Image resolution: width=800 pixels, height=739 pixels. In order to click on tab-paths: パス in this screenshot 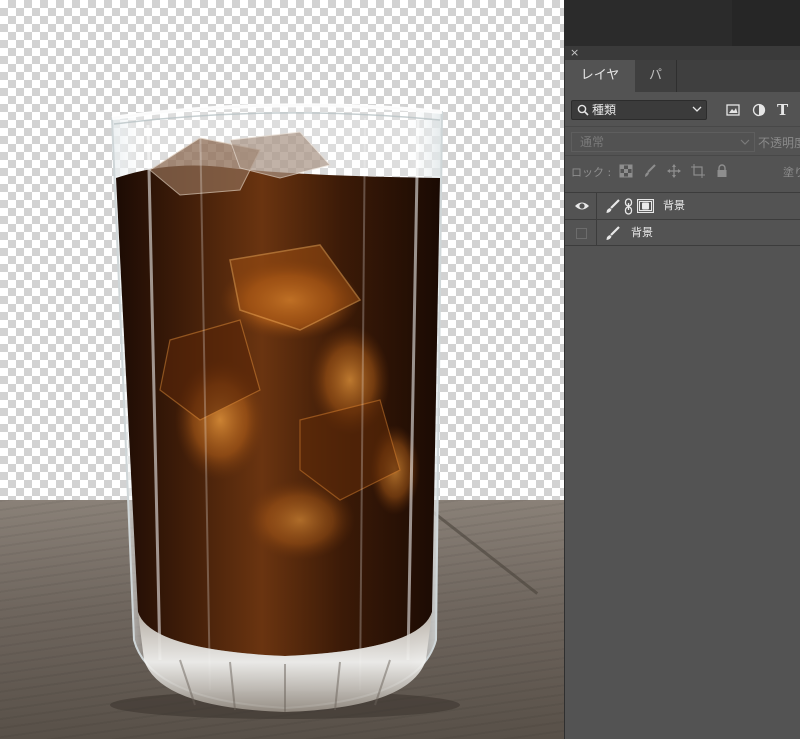, I will do `click(656, 87)`.